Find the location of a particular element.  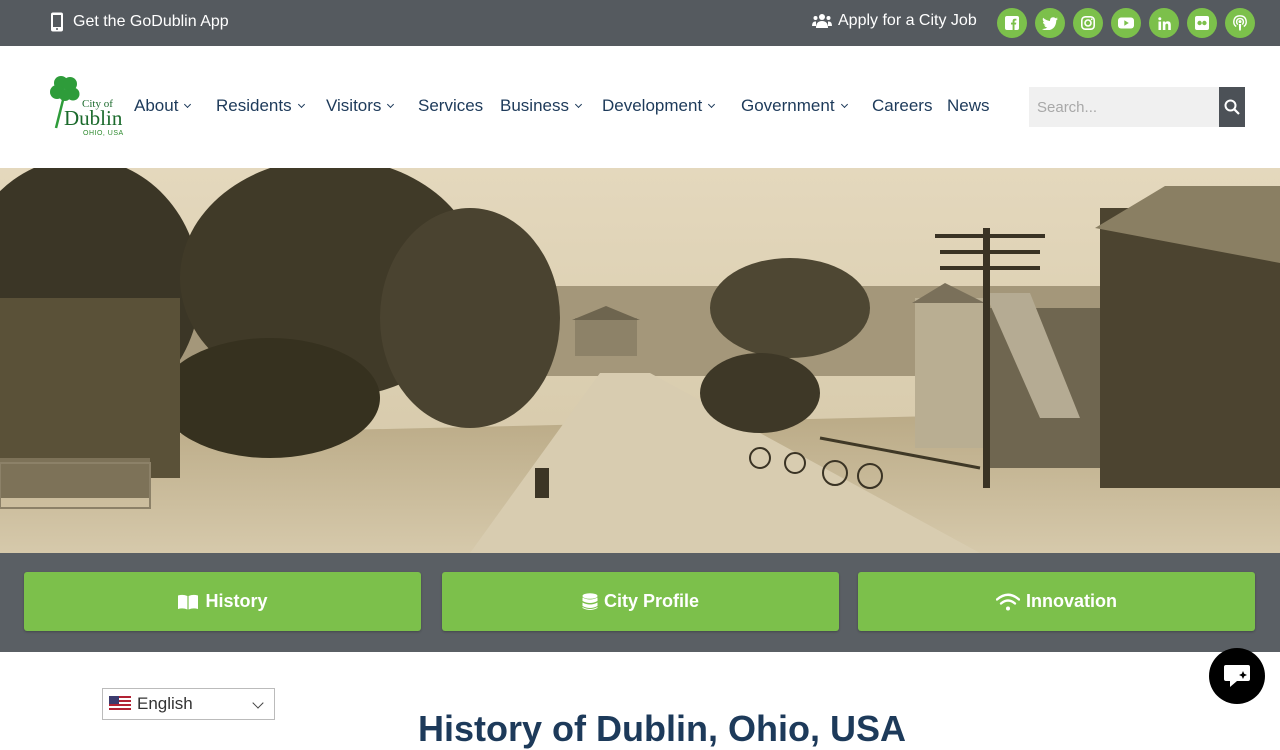

twitter-icon is located at coordinates (1050, 23).